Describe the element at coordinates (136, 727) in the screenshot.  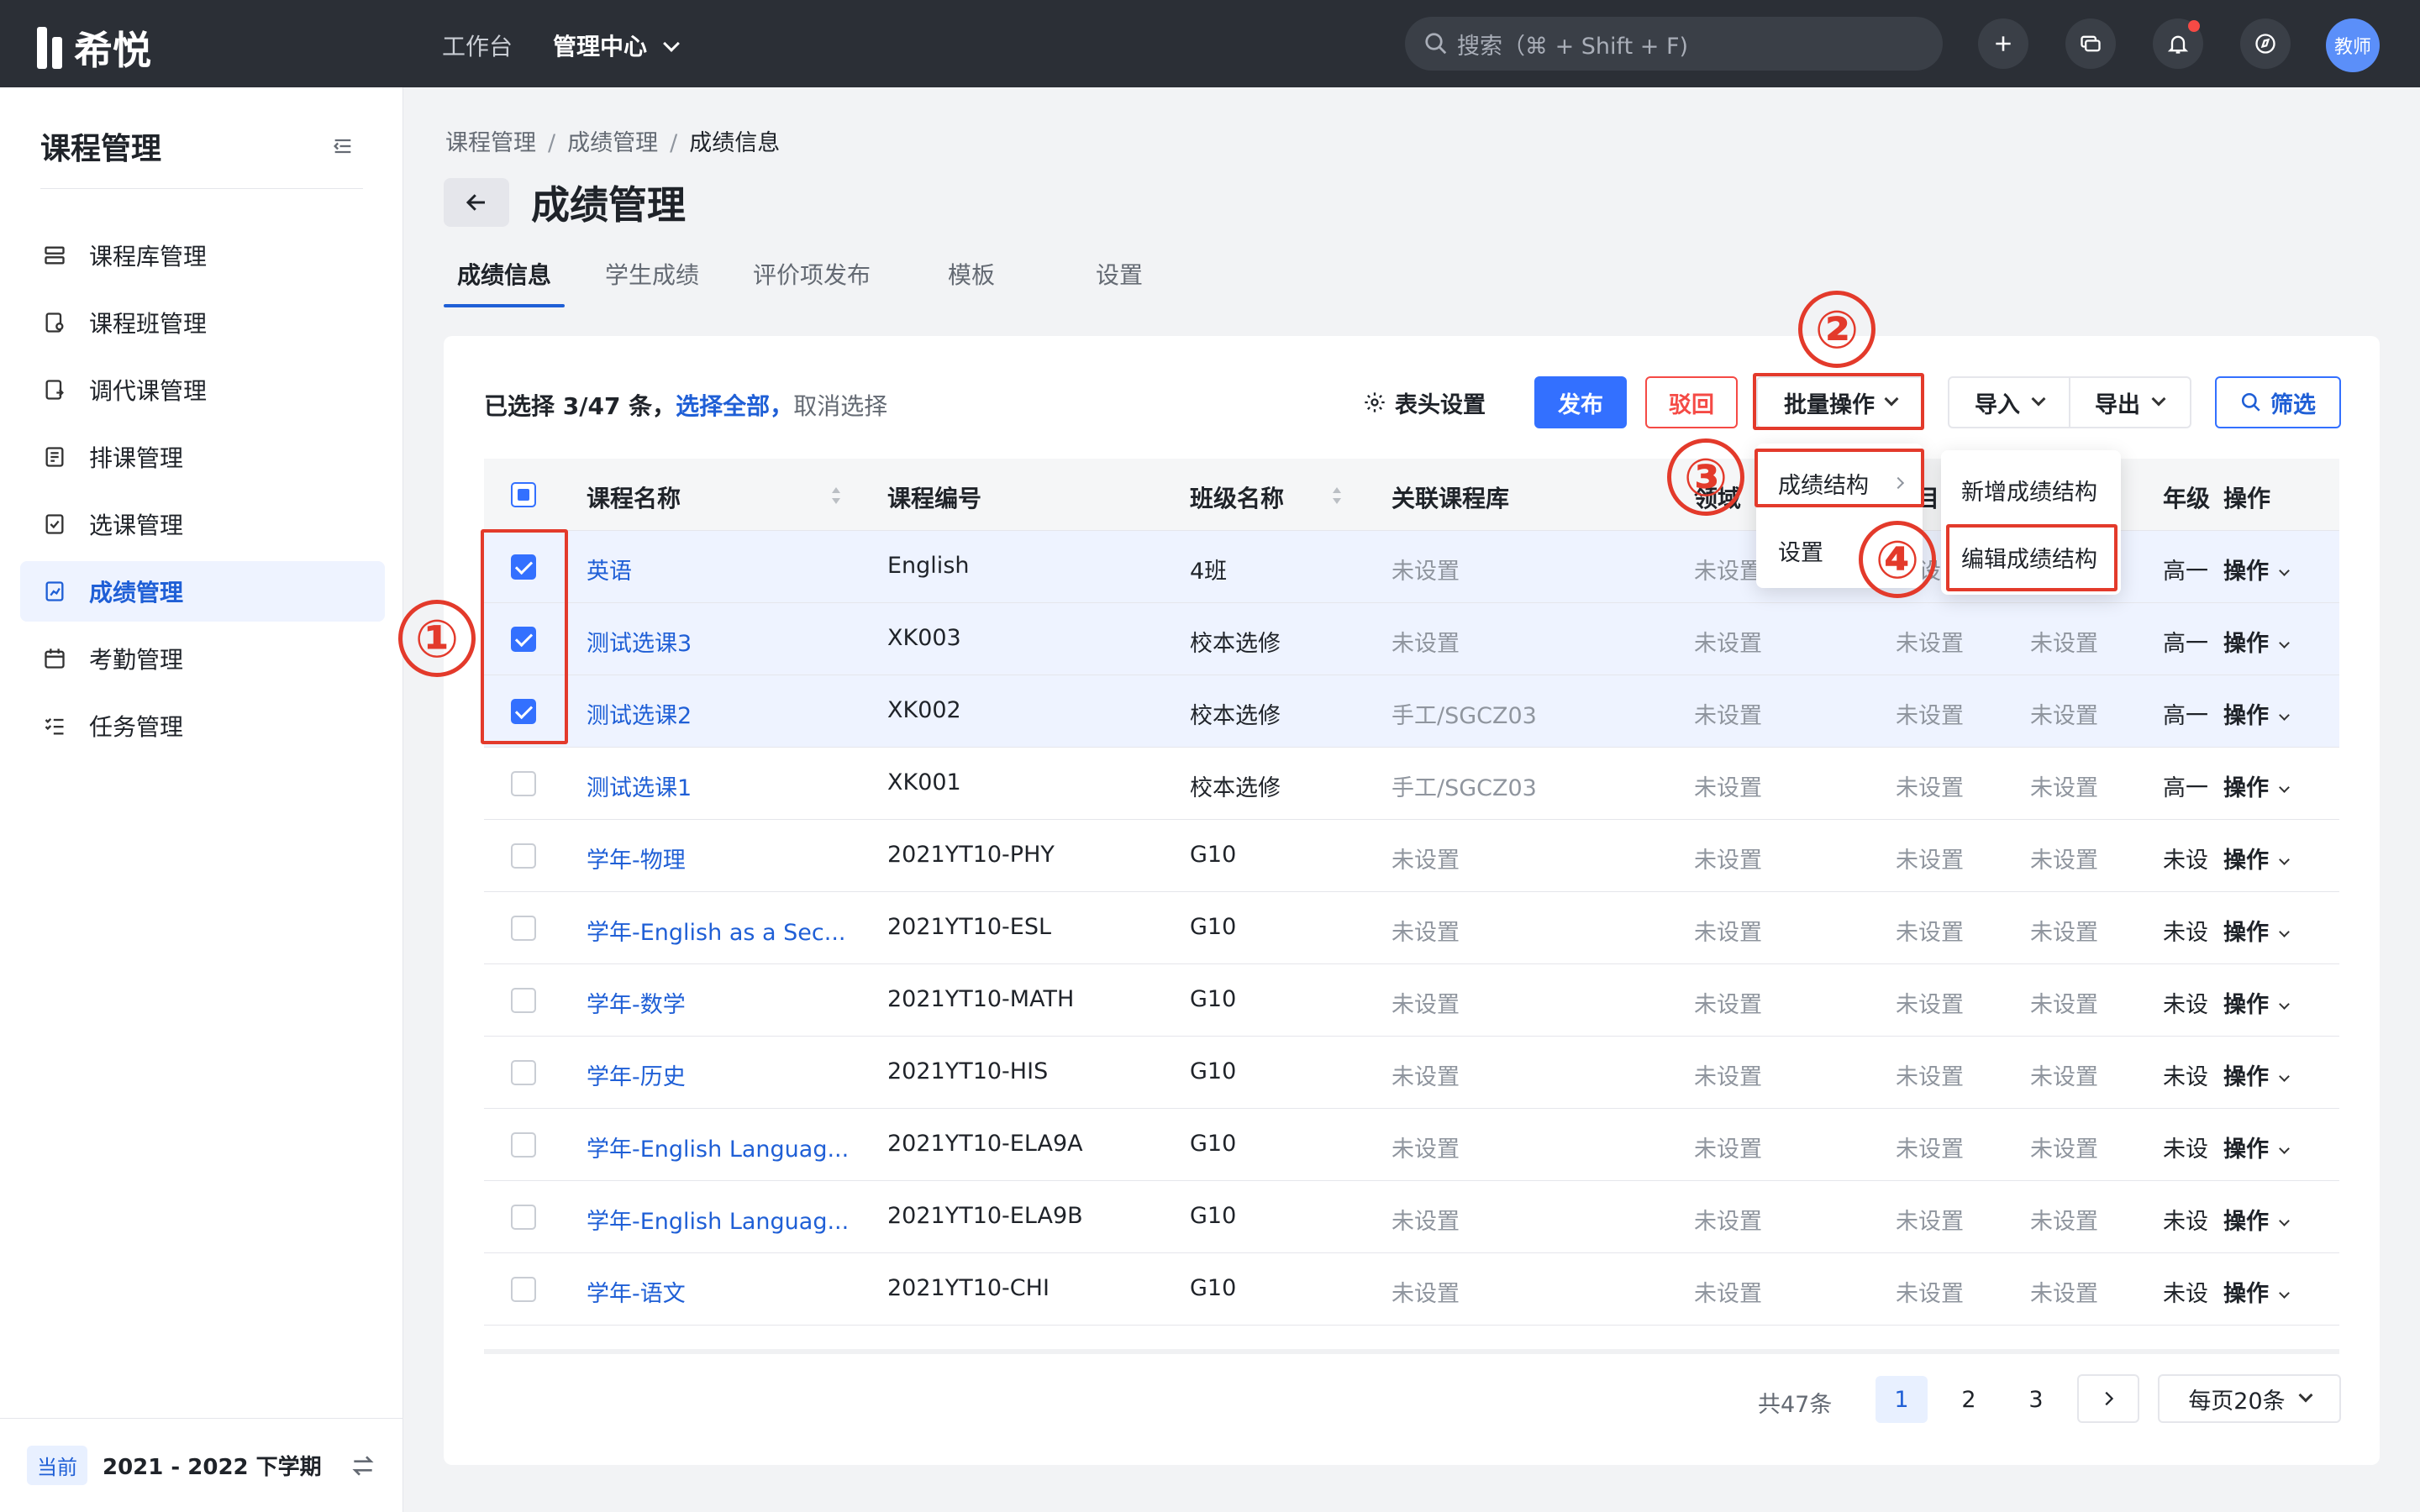
I see `sidebar-item-label: 任务管理` at that location.